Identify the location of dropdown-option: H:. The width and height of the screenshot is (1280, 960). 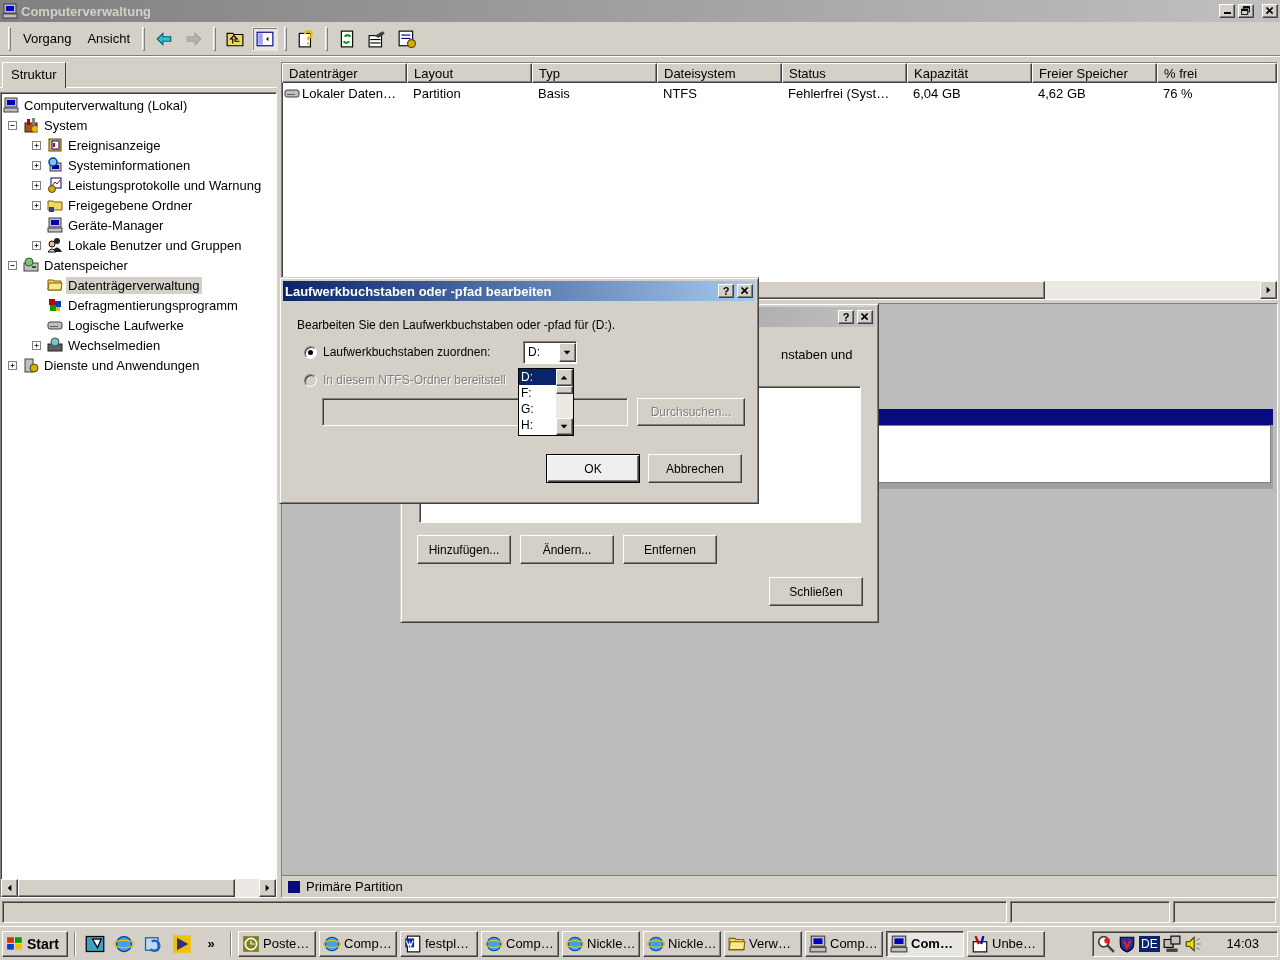
(537, 425).